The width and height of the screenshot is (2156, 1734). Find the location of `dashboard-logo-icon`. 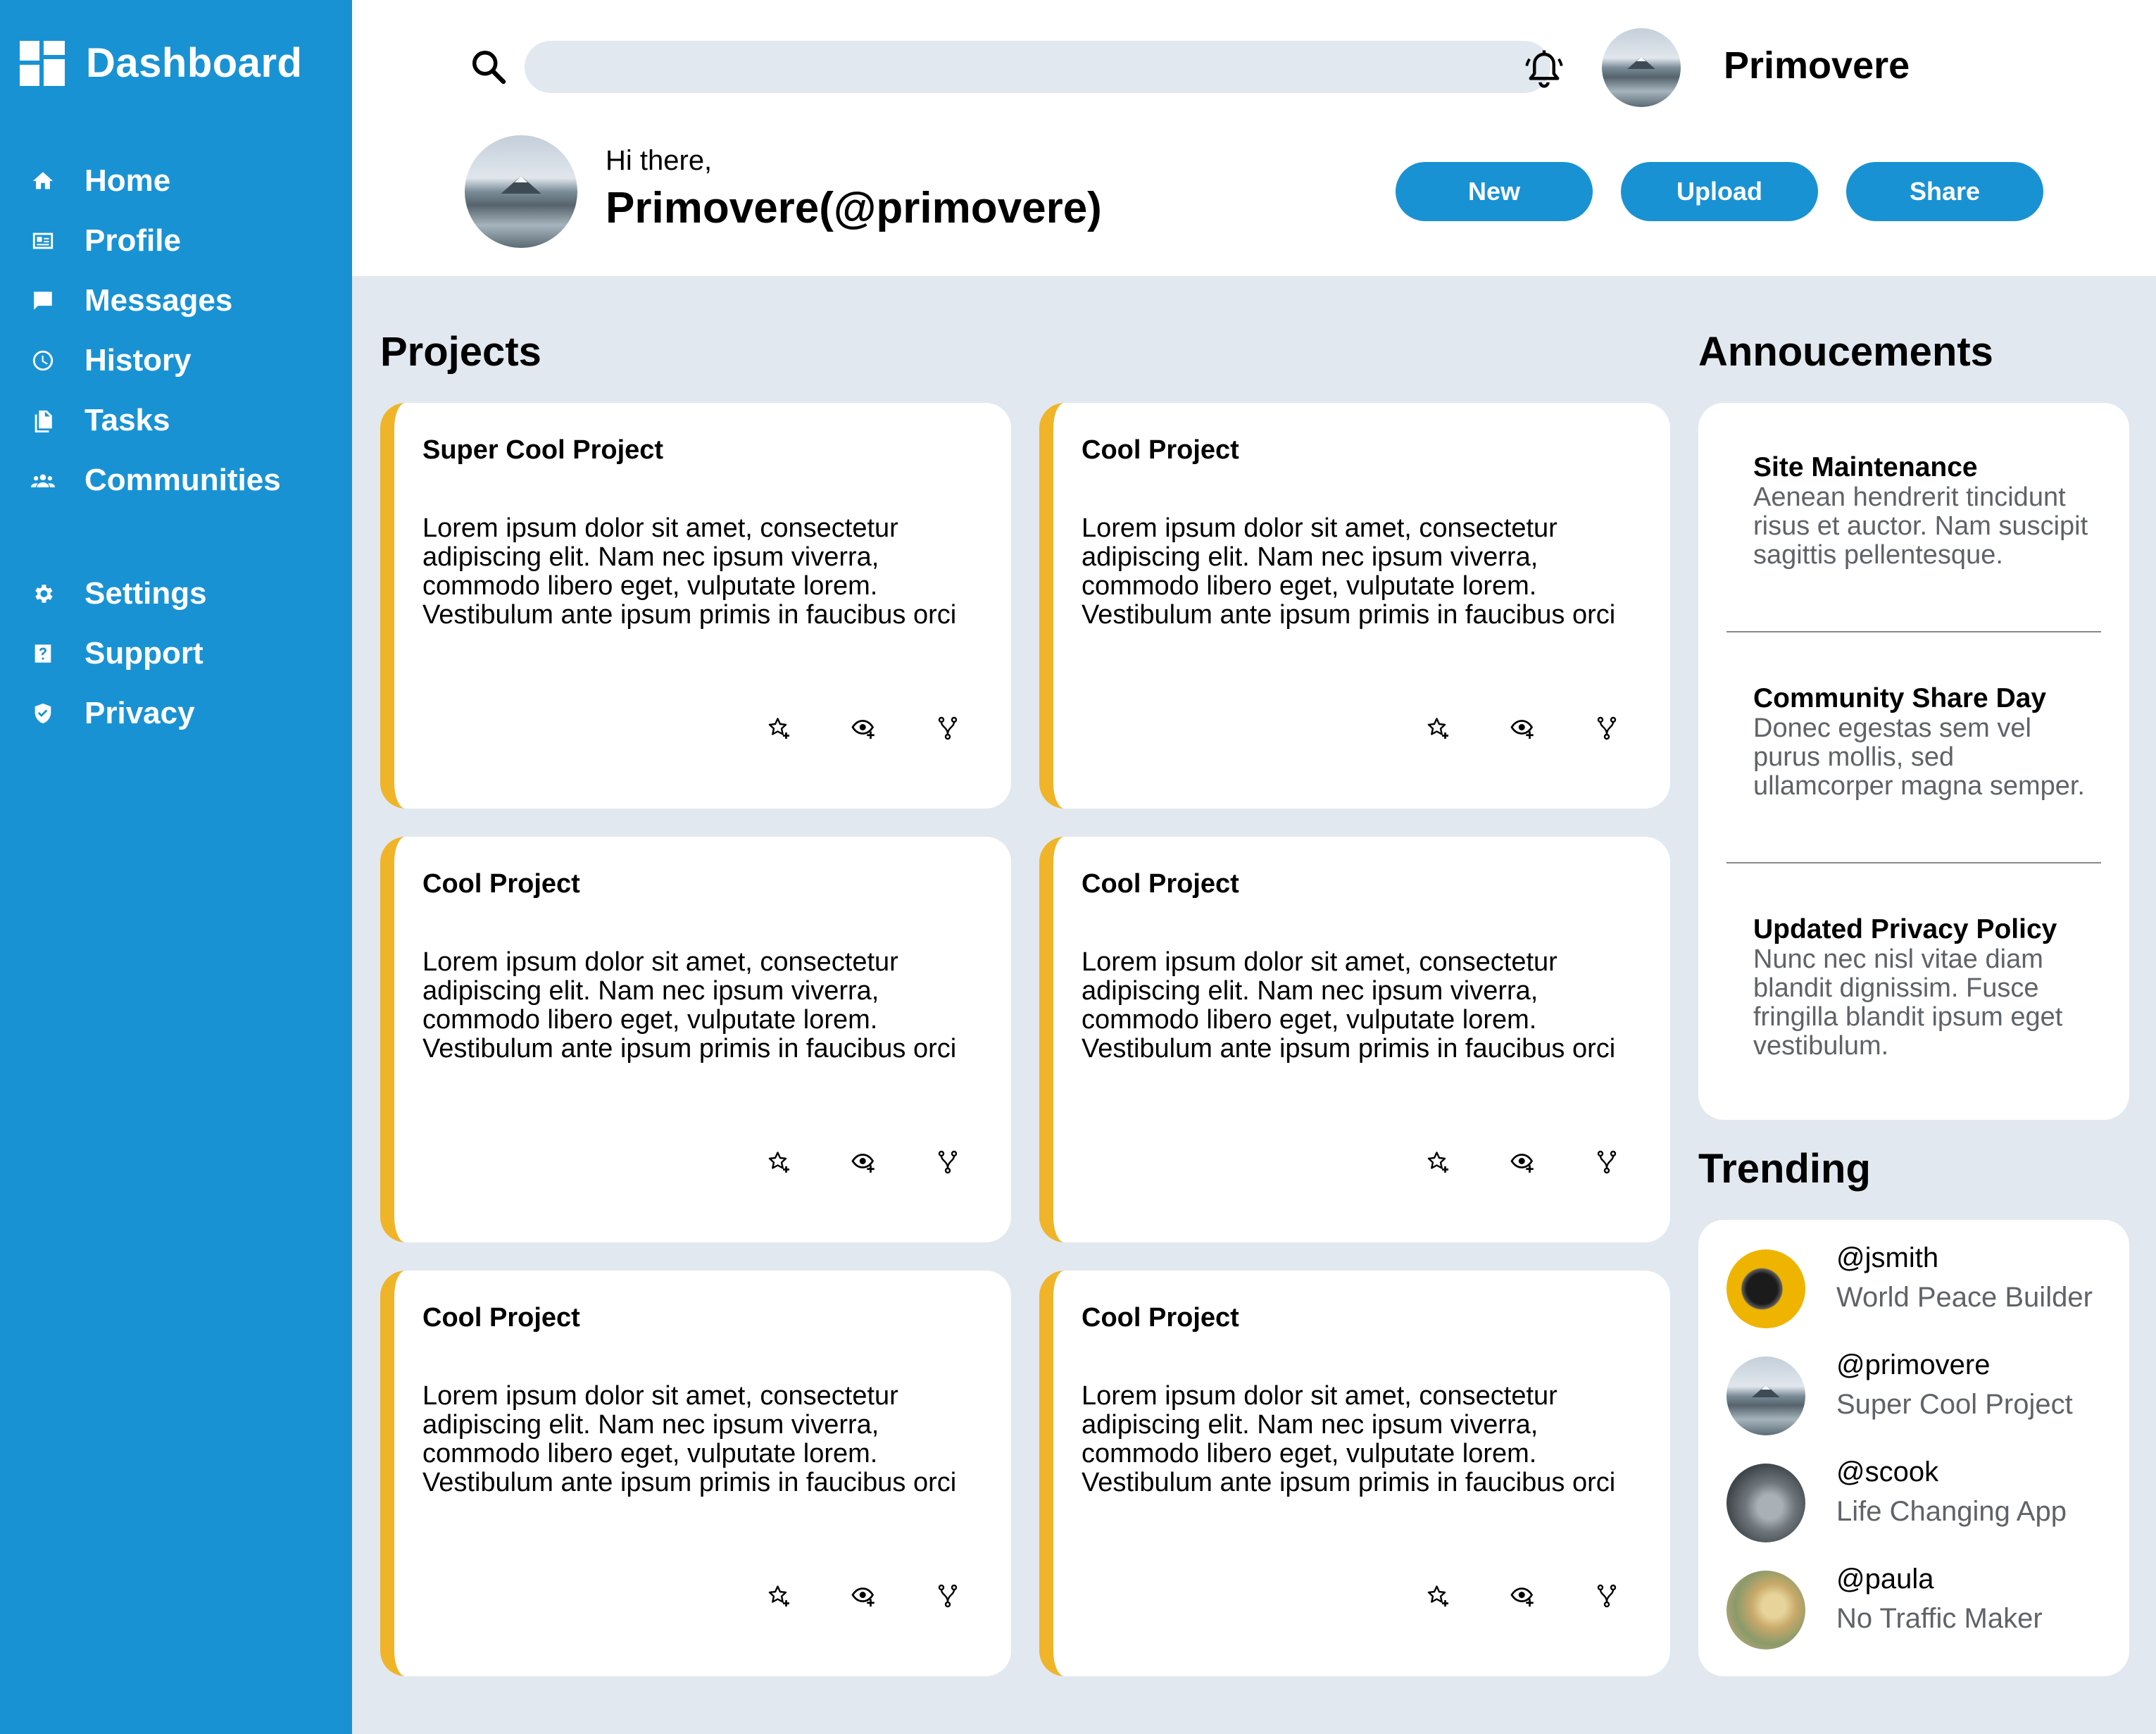

dashboard-logo-icon is located at coordinates (42, 63).